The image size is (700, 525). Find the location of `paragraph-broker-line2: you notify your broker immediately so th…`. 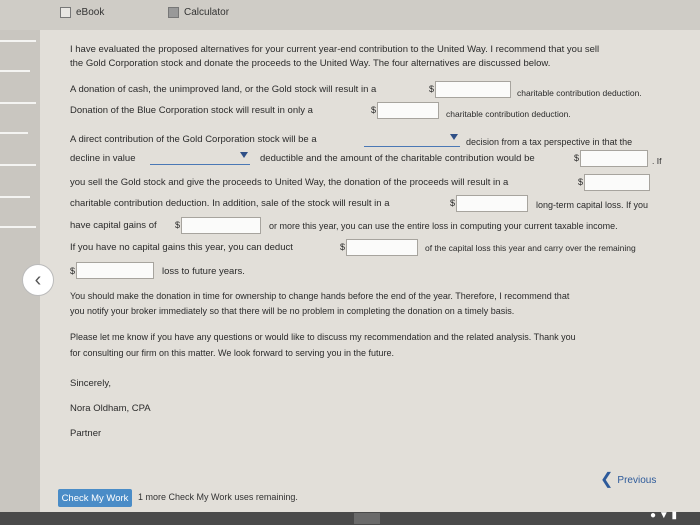

paragraph-broker-line2: you notify your broker immediately so th… is located at coordinates (292, 311).